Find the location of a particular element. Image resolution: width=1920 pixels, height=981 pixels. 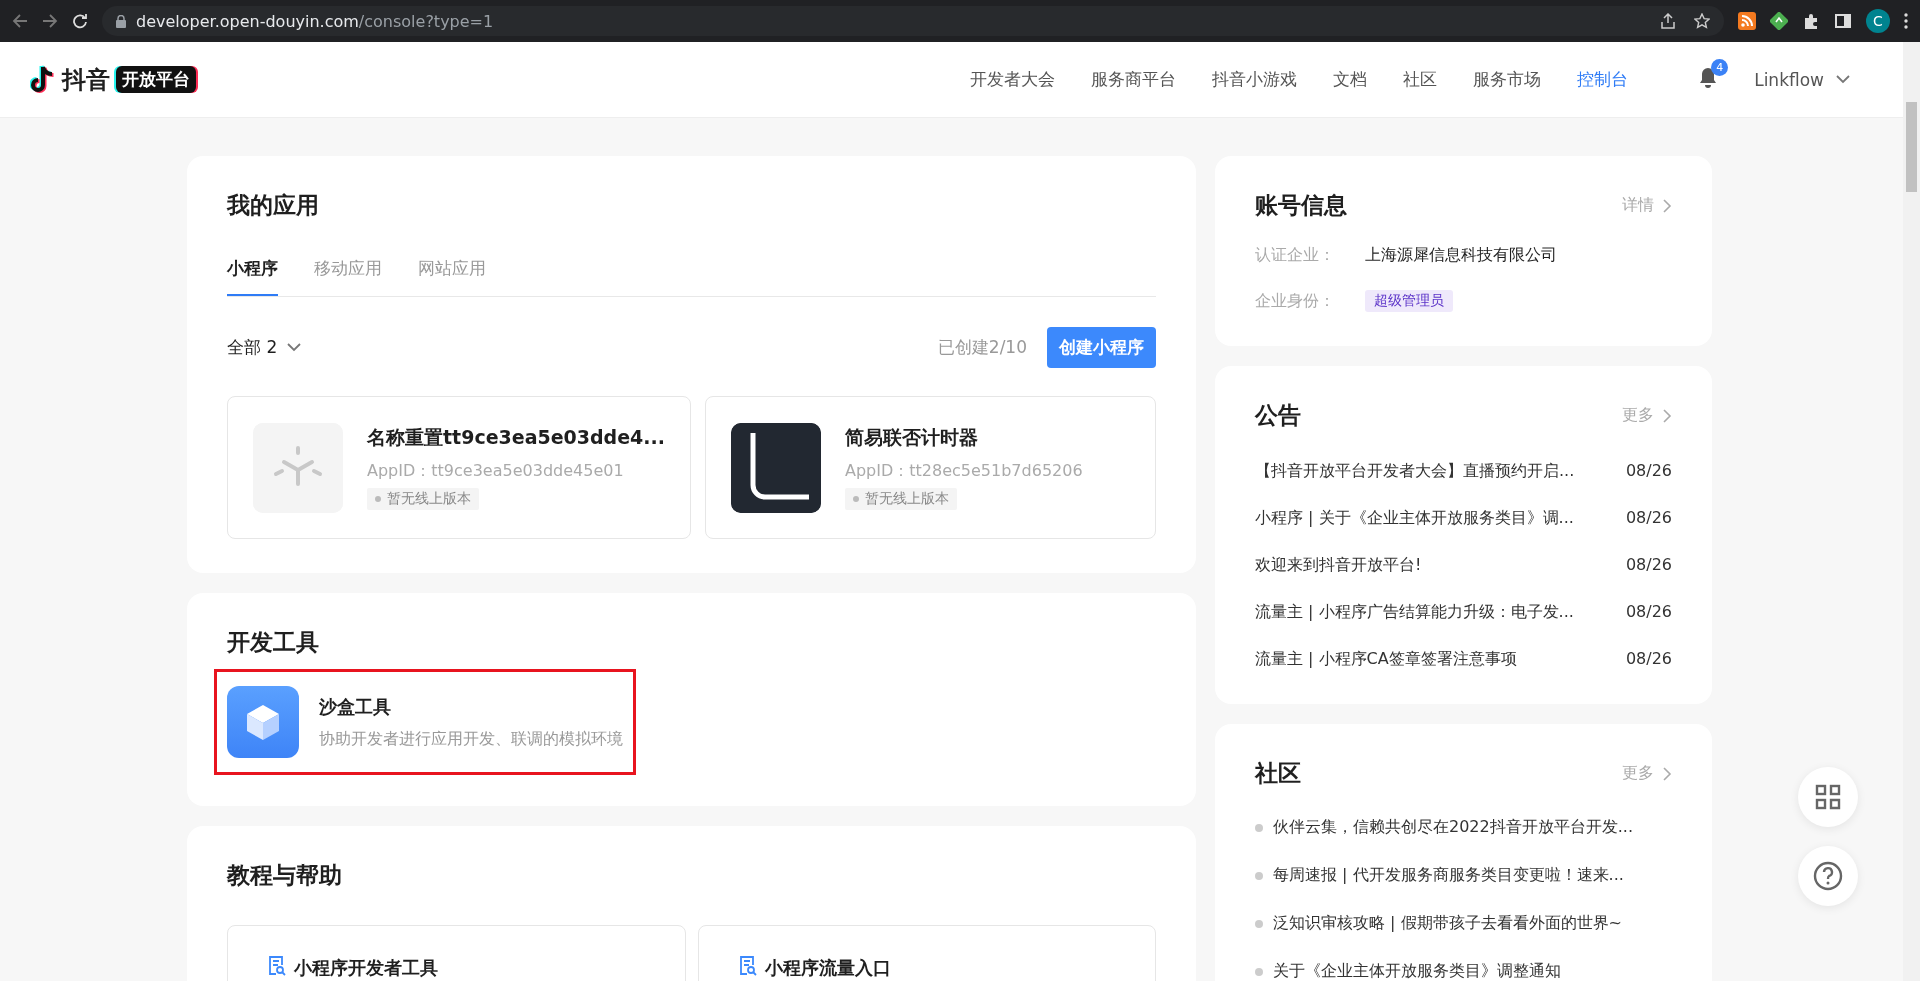

reload-icon is located at coordinates (80, 21).